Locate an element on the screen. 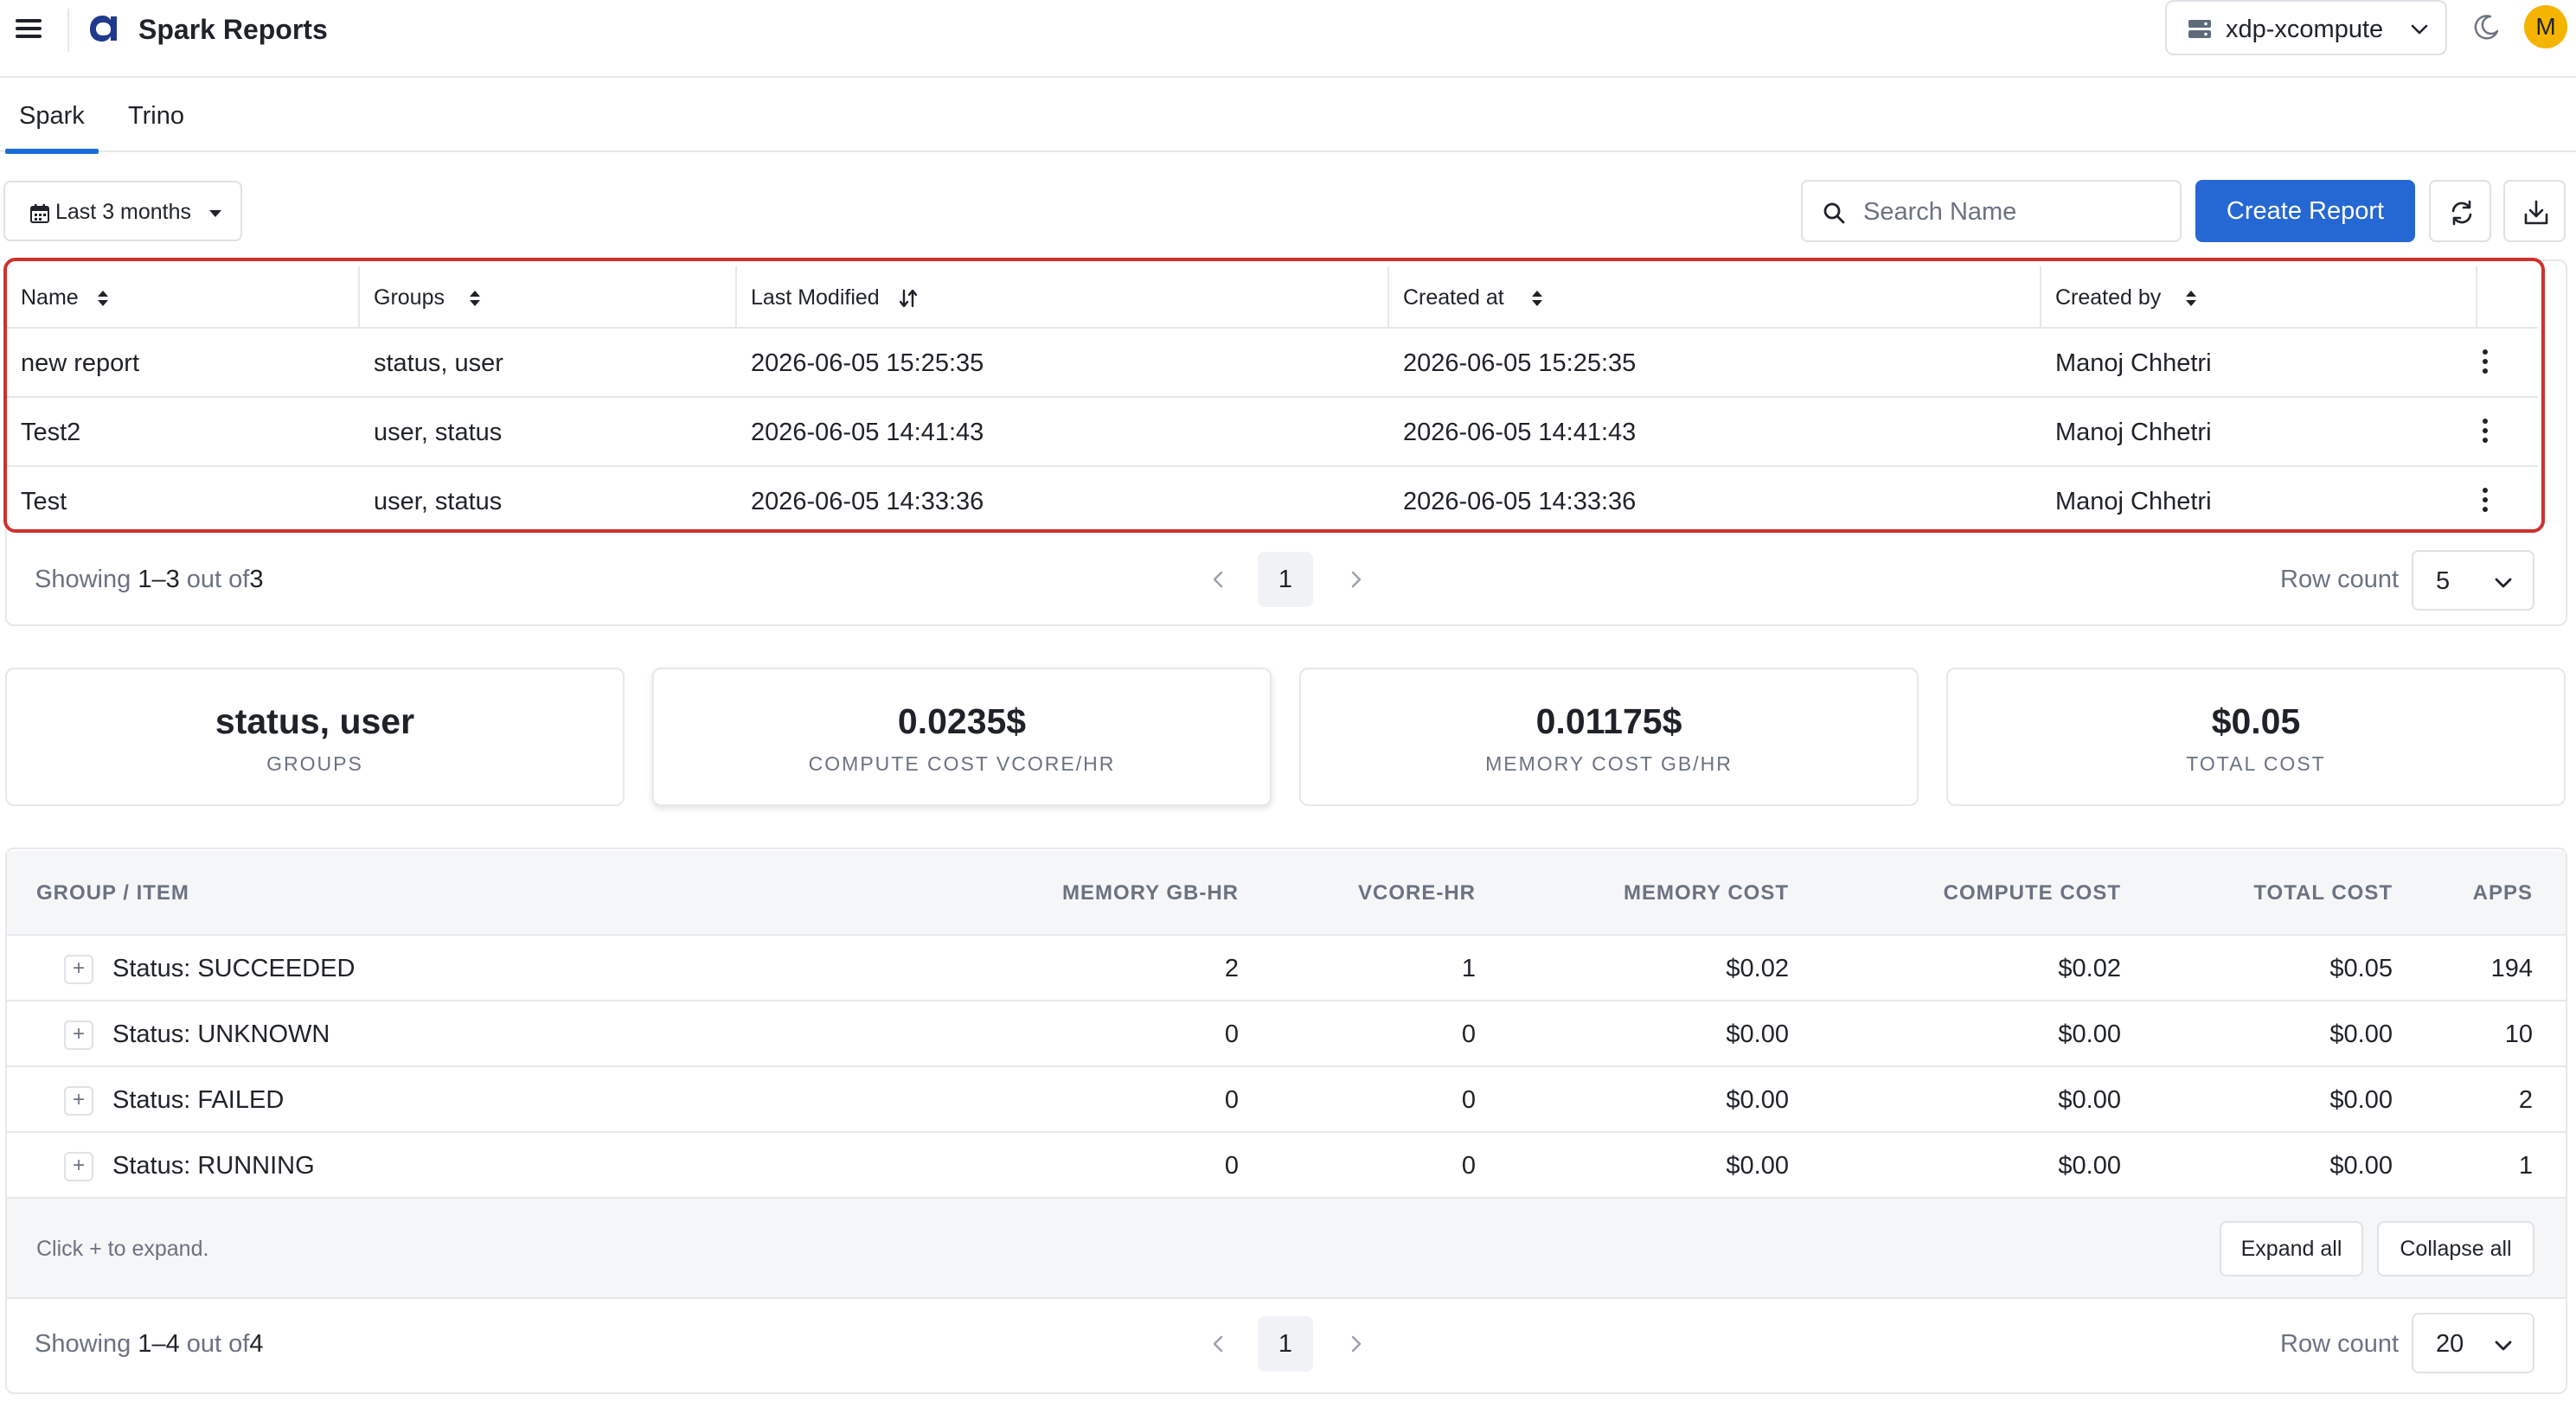 This screenshot has width=2576, height=1401. summary-card-memory-cost: 0.01175$ MEMORY COST GB/HR is located at coordinates (1609, 737).